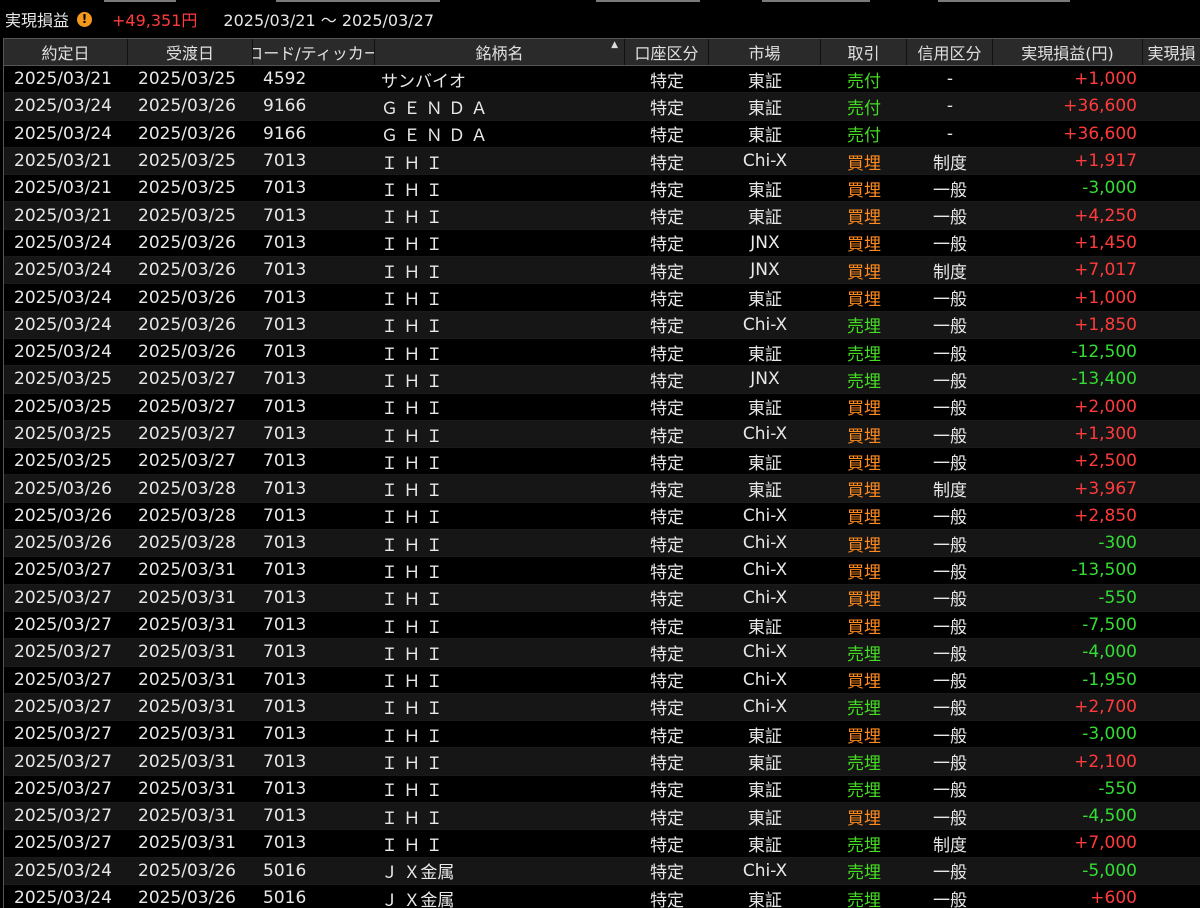 The image size is (1200, 908). I want to click on header-code: コード/ティッカー, so click(314, 52).